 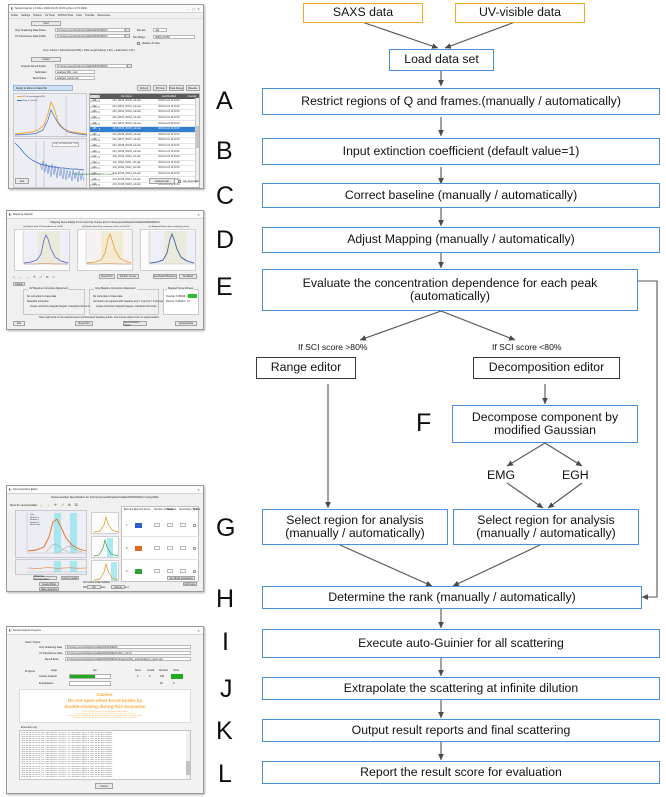 I want to click on toolbar-button-4: Set Effect, so click(x=188, y=276).